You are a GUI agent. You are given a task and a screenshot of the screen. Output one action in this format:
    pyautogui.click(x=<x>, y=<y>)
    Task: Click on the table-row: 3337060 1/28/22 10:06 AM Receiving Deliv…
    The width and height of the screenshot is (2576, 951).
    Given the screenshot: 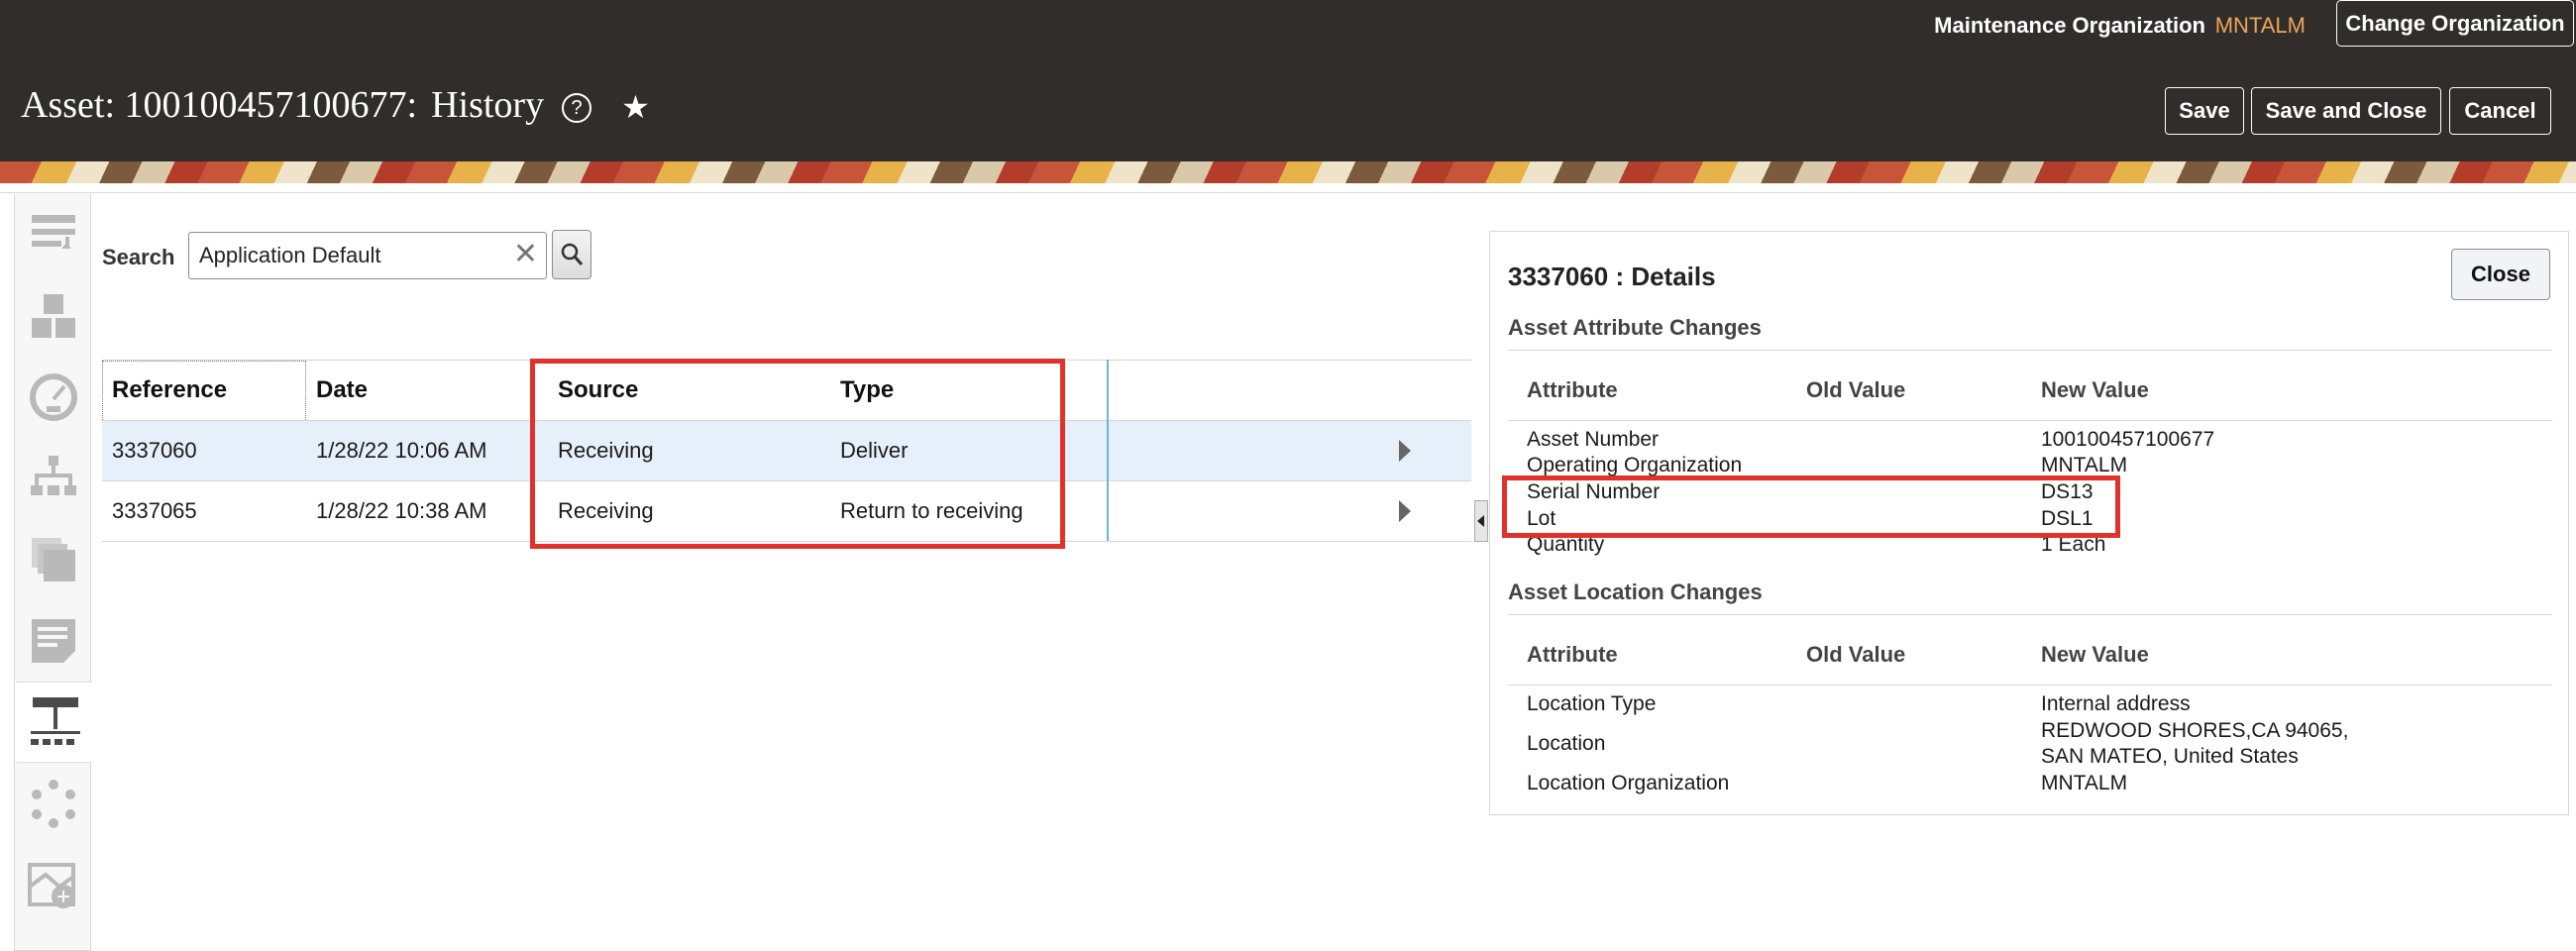 What is the action you would take?
    pyautogui.click(x=786, y=451)
    